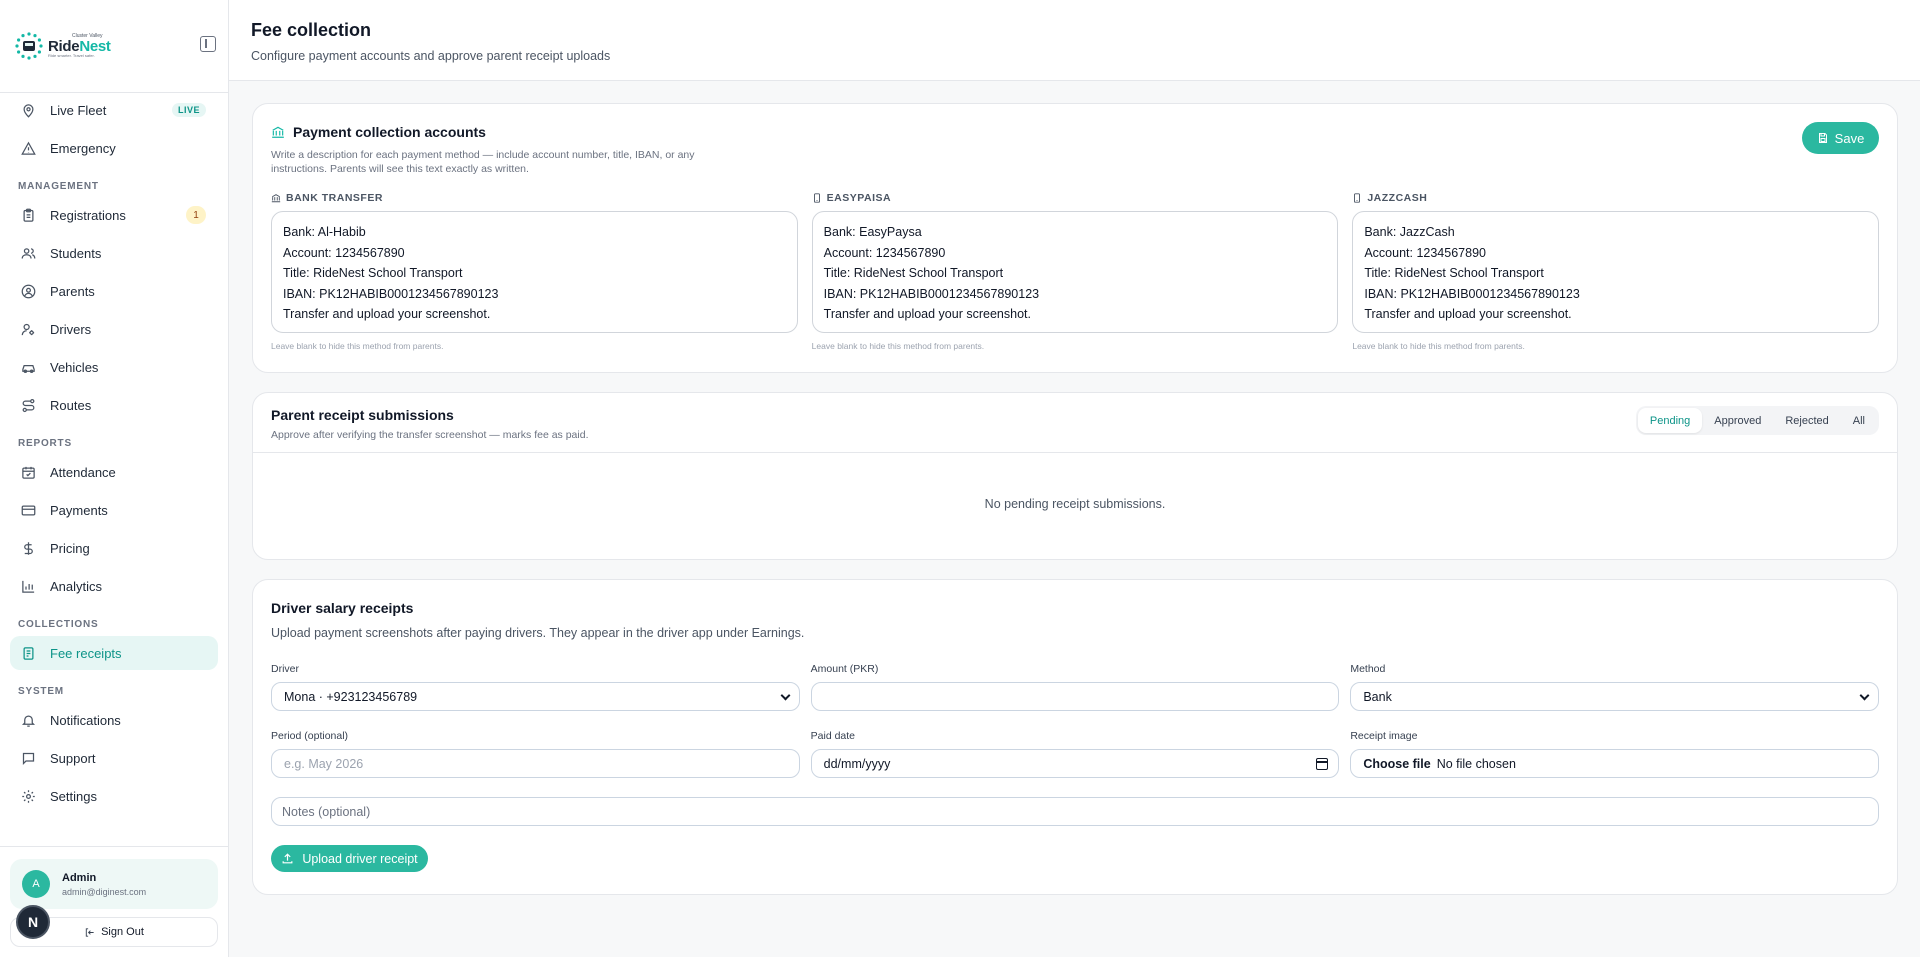 This screenshot has height=957, width=1920. I want to click on paid-date-input: dd/mm/yyyy, so click(1075, 763).